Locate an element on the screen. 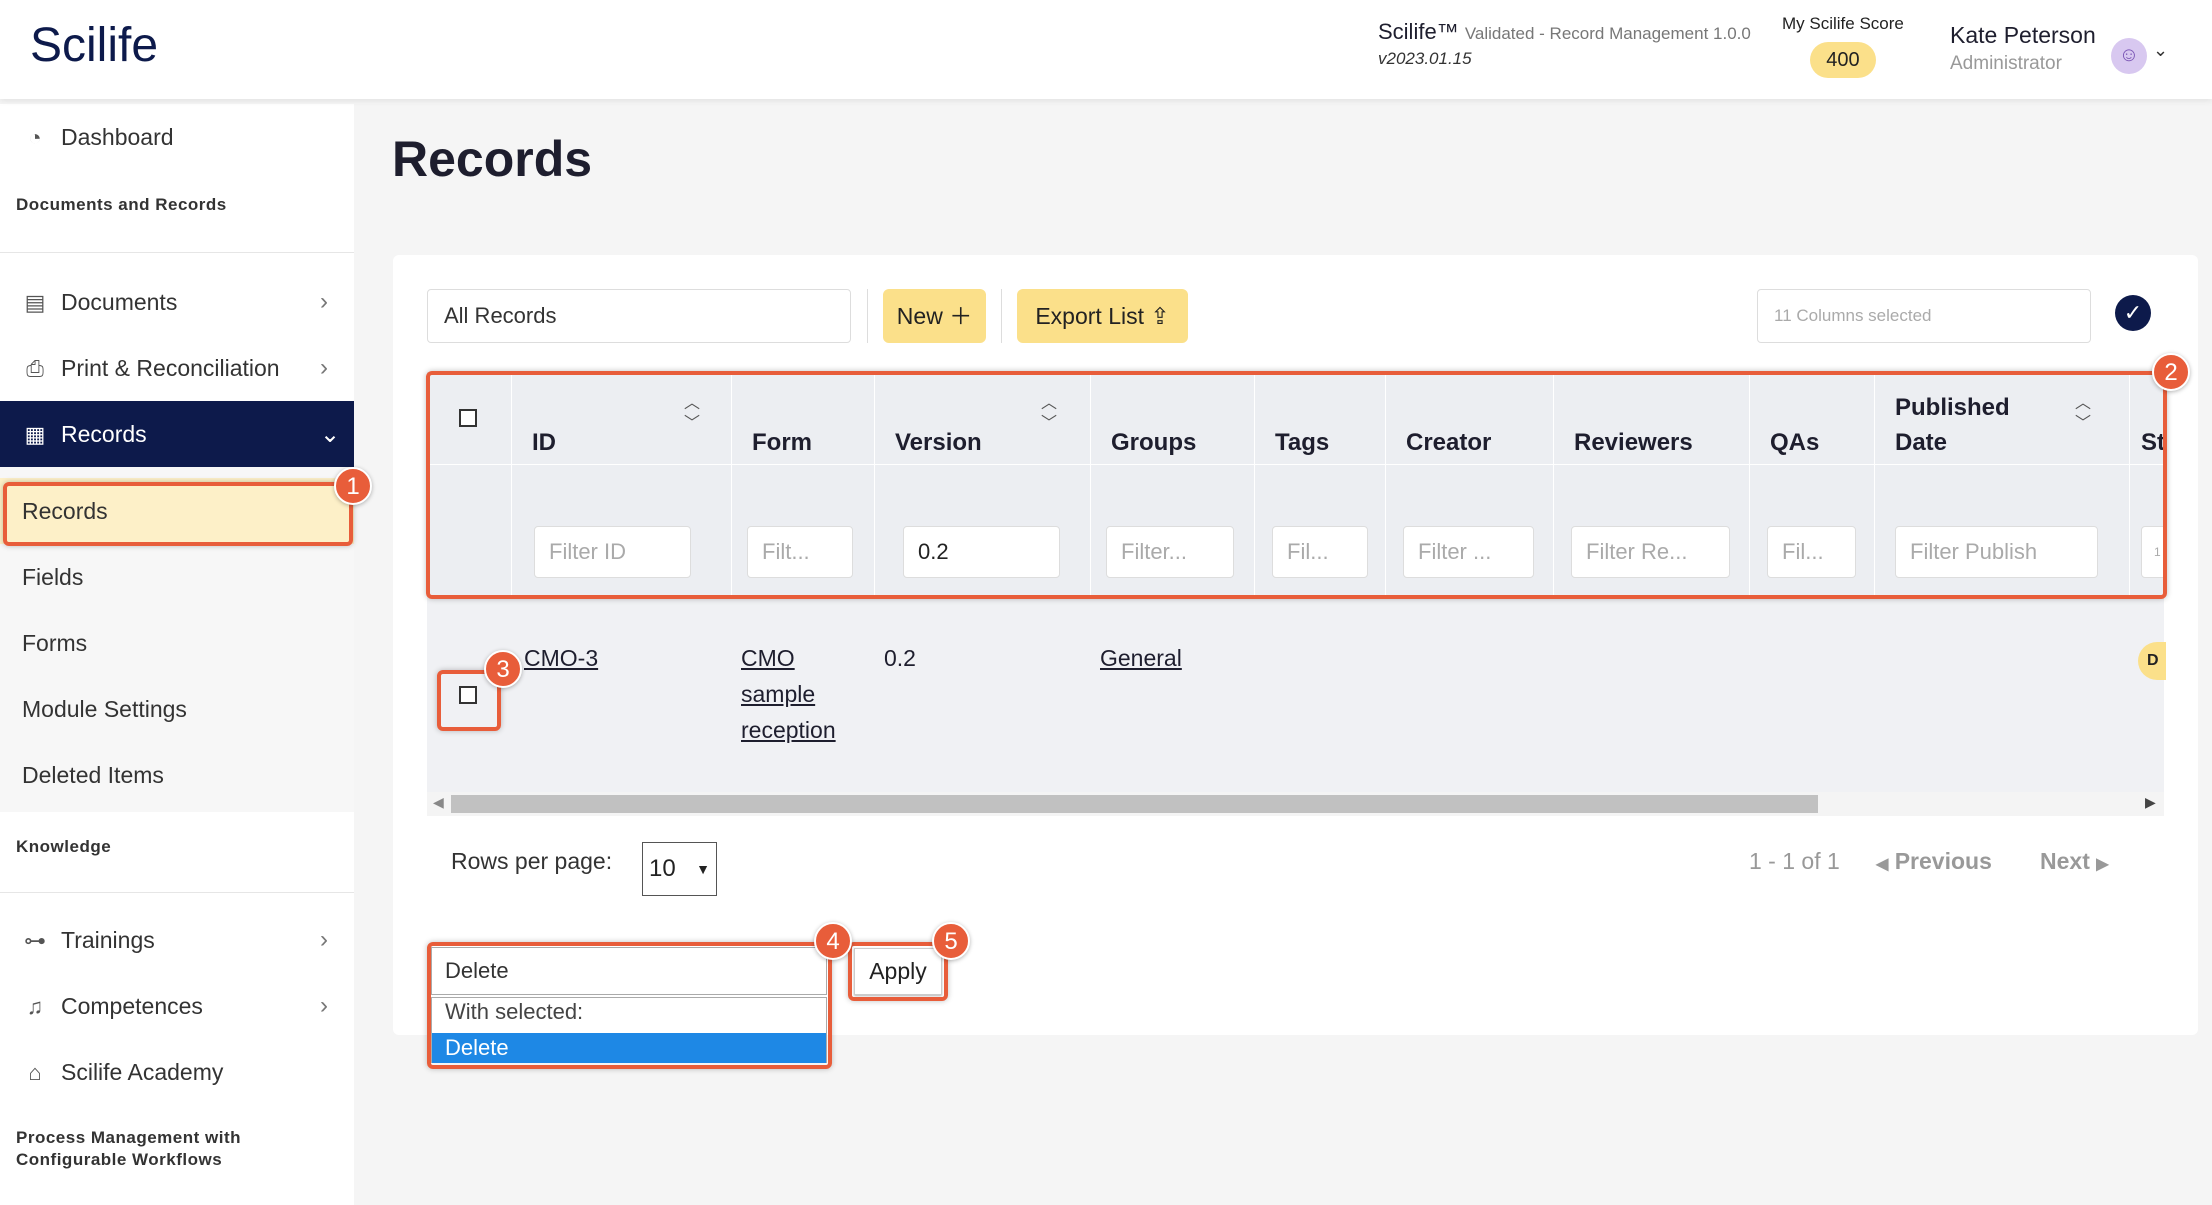 Image resolution: width=2212 pixels, height=1205 pixels. page-title: Records is located at coordinates (492, 159).